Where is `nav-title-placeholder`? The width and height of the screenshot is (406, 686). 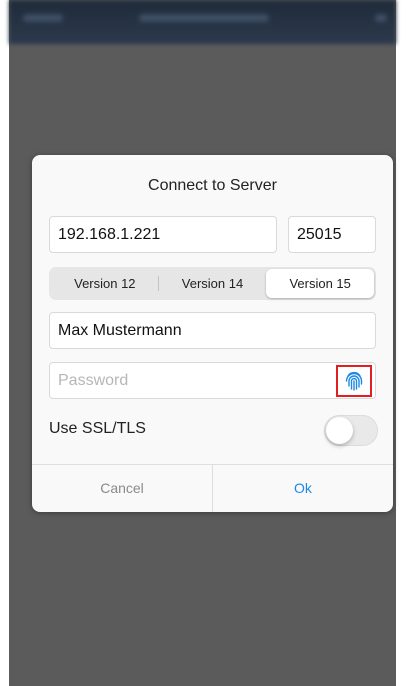
nav-title-placeholder is located at coordinates (204, 18).